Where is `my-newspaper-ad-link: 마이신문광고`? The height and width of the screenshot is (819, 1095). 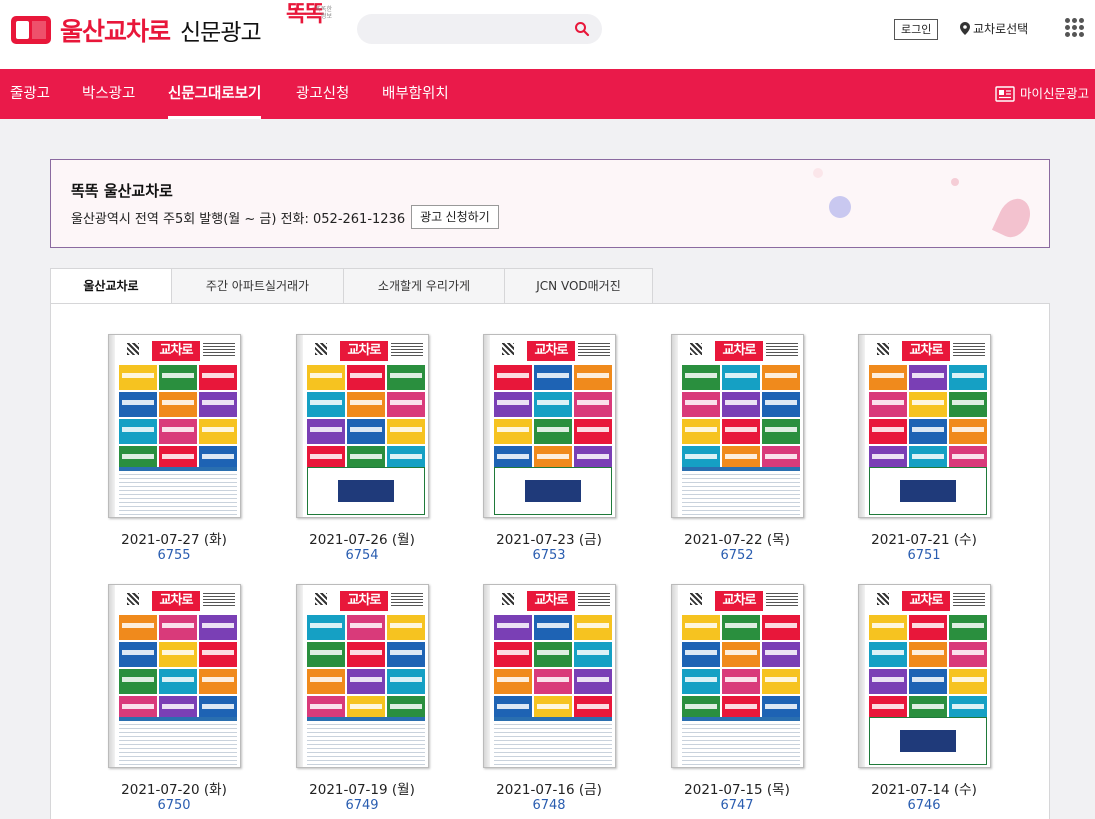 my-newspaper-ad-link: 마이신문광고 is located at coordinates (1042, 94).